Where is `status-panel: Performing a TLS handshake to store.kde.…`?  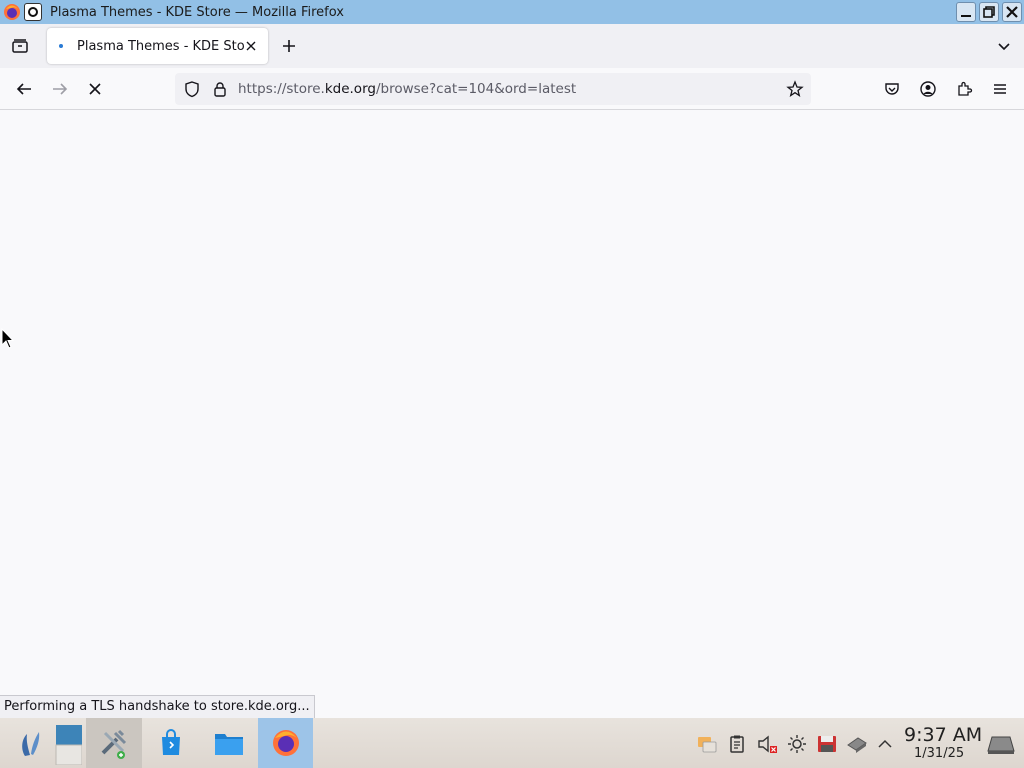
status-panel: Performing a TLS handshake to store.kde.… is located at coordinates (157, 706).